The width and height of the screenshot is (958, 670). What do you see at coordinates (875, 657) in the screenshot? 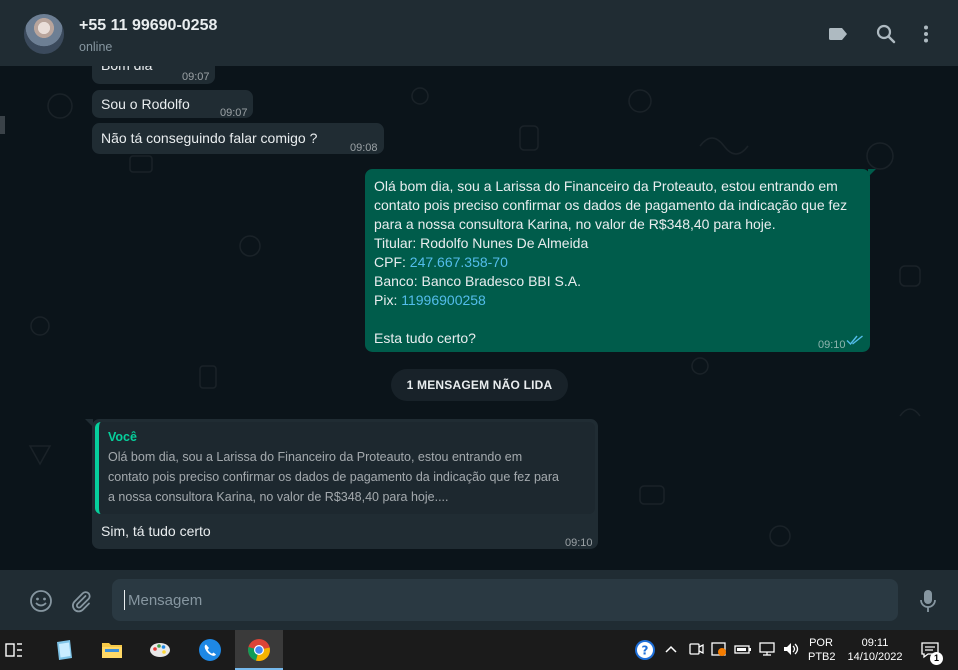
I see `clock-date: 14/10/2022` at bounding box center [875, 657].